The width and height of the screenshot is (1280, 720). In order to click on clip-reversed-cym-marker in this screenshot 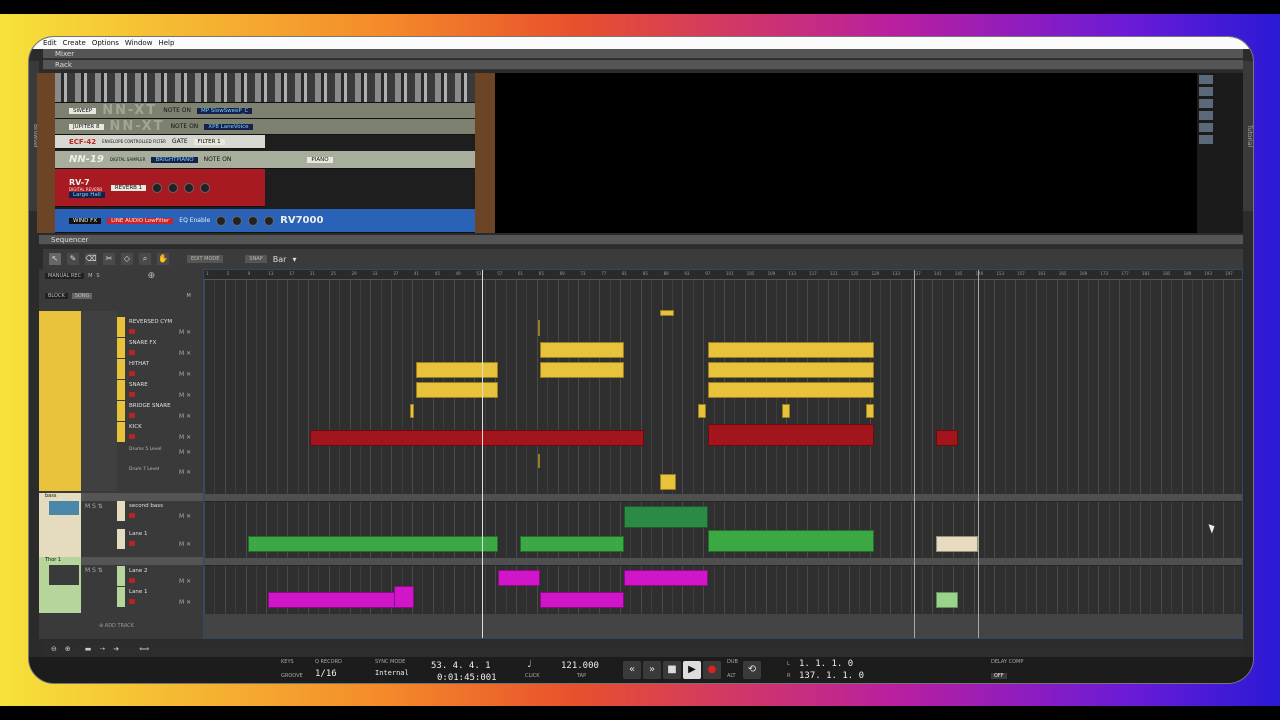, I will do `click(539, 328)`.